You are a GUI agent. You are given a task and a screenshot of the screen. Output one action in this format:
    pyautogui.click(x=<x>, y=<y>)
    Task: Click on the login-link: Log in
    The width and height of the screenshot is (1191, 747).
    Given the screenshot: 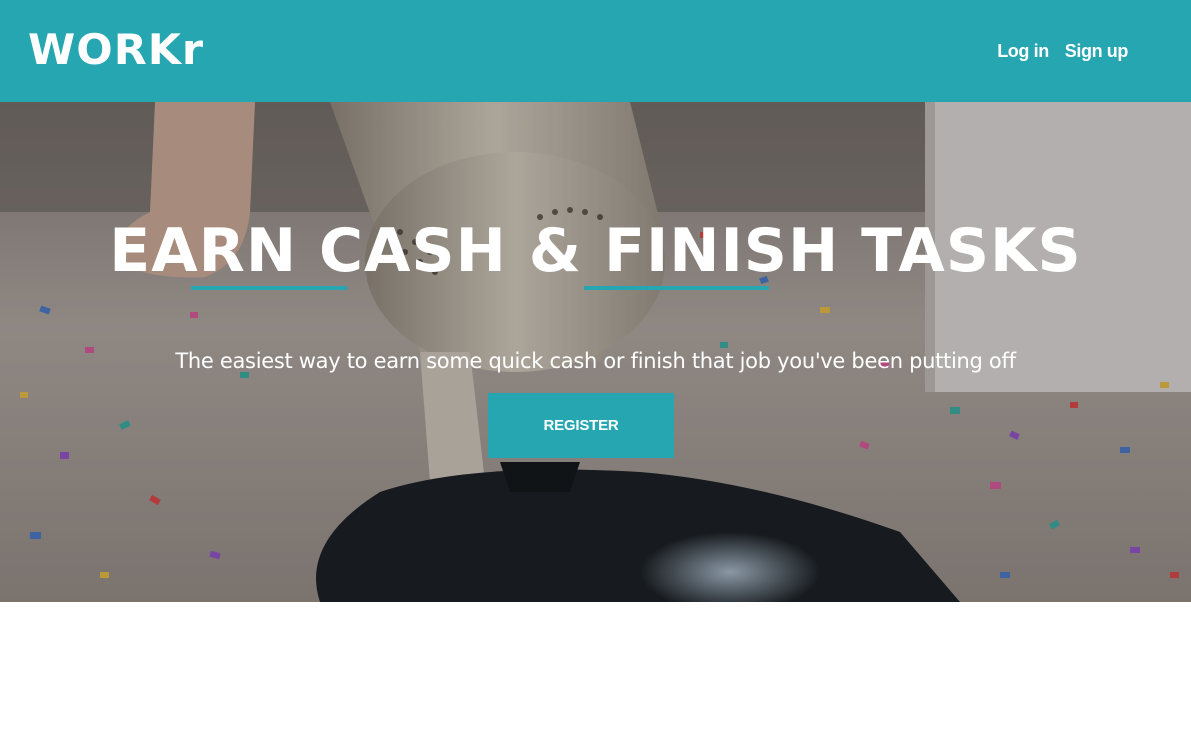 What is the action you would take?
    pyautogui.click(x=1023, y=51)
    